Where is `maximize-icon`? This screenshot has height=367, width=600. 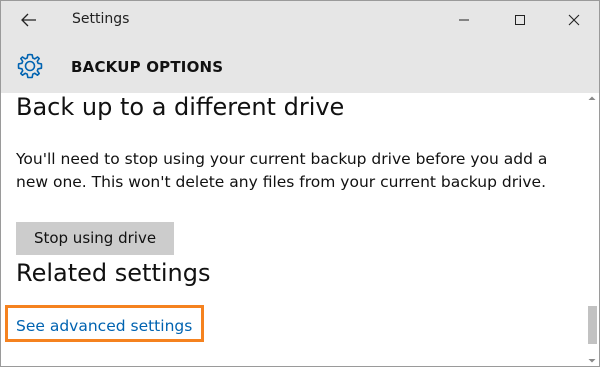
maximize-icon is located at coordinates (520, 20).